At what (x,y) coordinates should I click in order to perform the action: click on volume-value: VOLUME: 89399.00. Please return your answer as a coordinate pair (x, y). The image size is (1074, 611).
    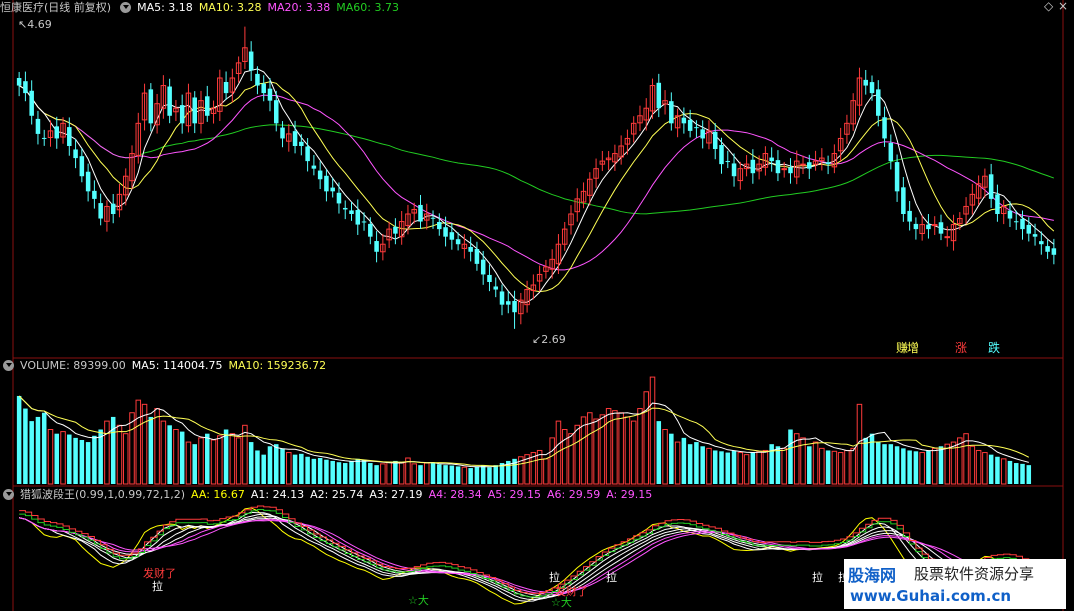
    Looking at the image, I should click on (73, 365).